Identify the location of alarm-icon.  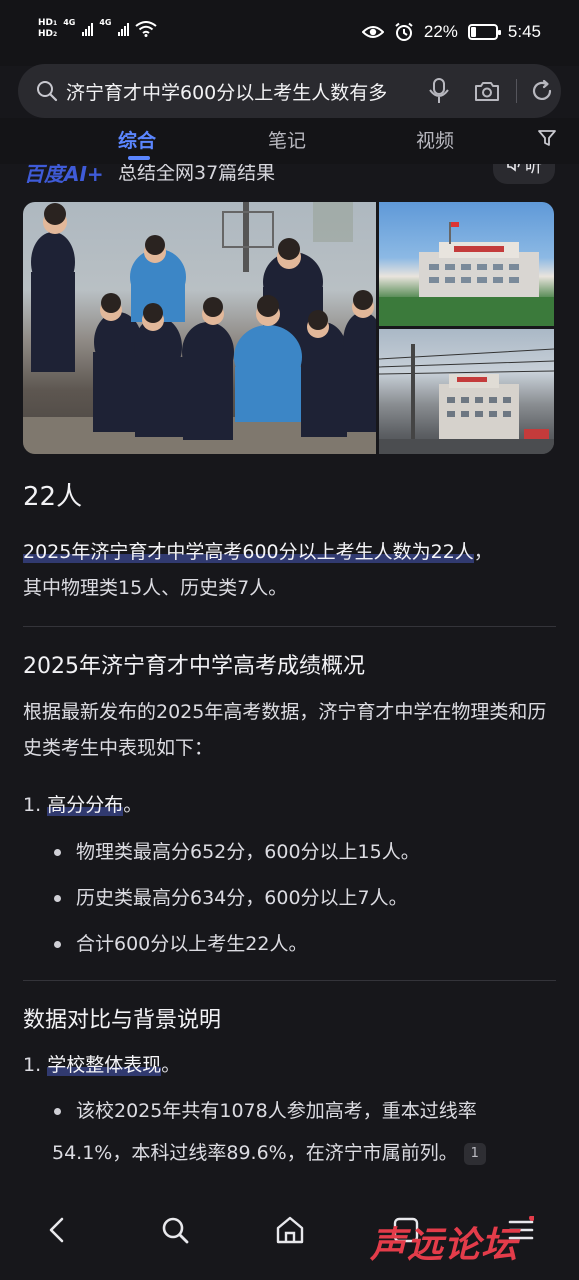
(404, 31).